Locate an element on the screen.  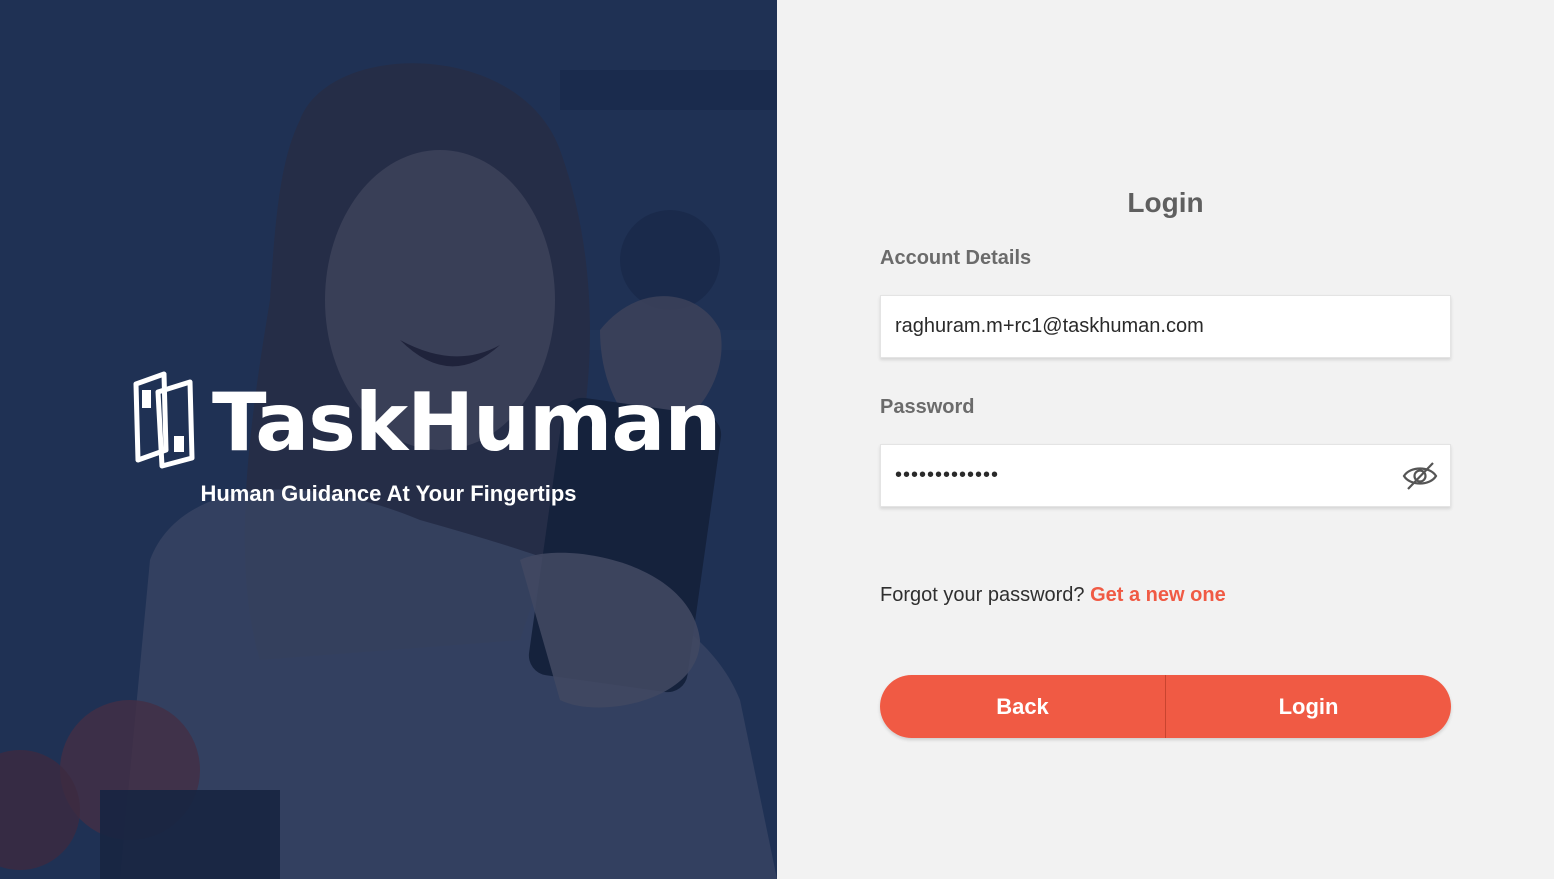
email-field-container is located at coordinates (1165, 326).